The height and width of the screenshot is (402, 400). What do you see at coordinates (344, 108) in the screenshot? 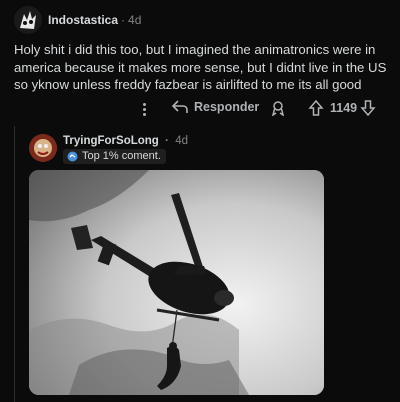
I see `score-count: 1149` at bounding box center [344, 108].